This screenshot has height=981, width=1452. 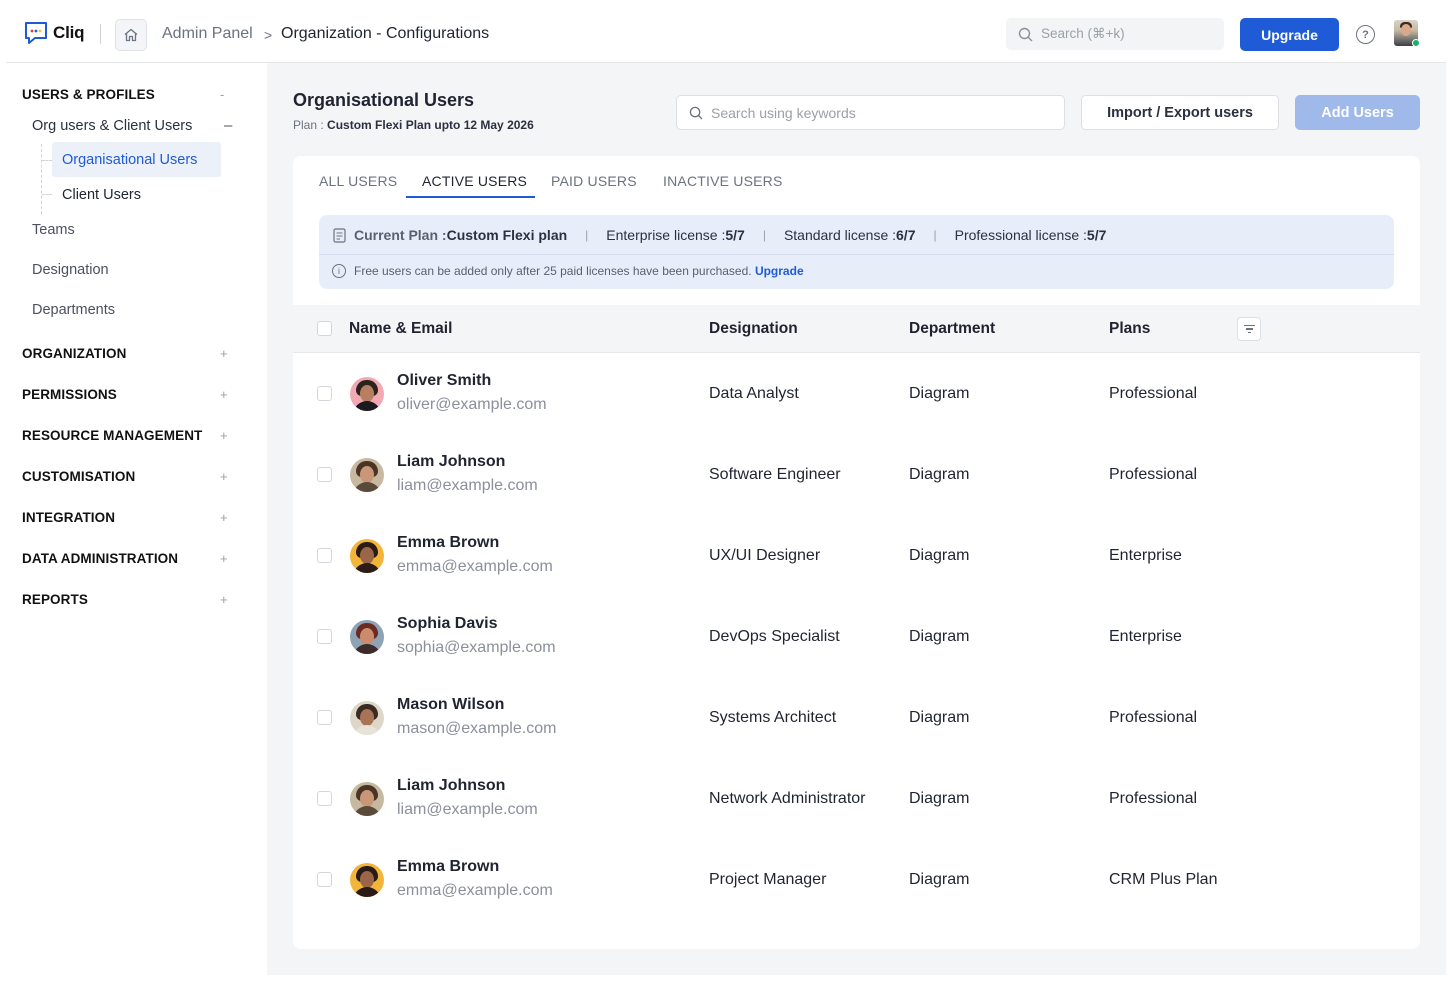 I want to click on user-search-input: Search using keywords, so click(x=870, y=112).